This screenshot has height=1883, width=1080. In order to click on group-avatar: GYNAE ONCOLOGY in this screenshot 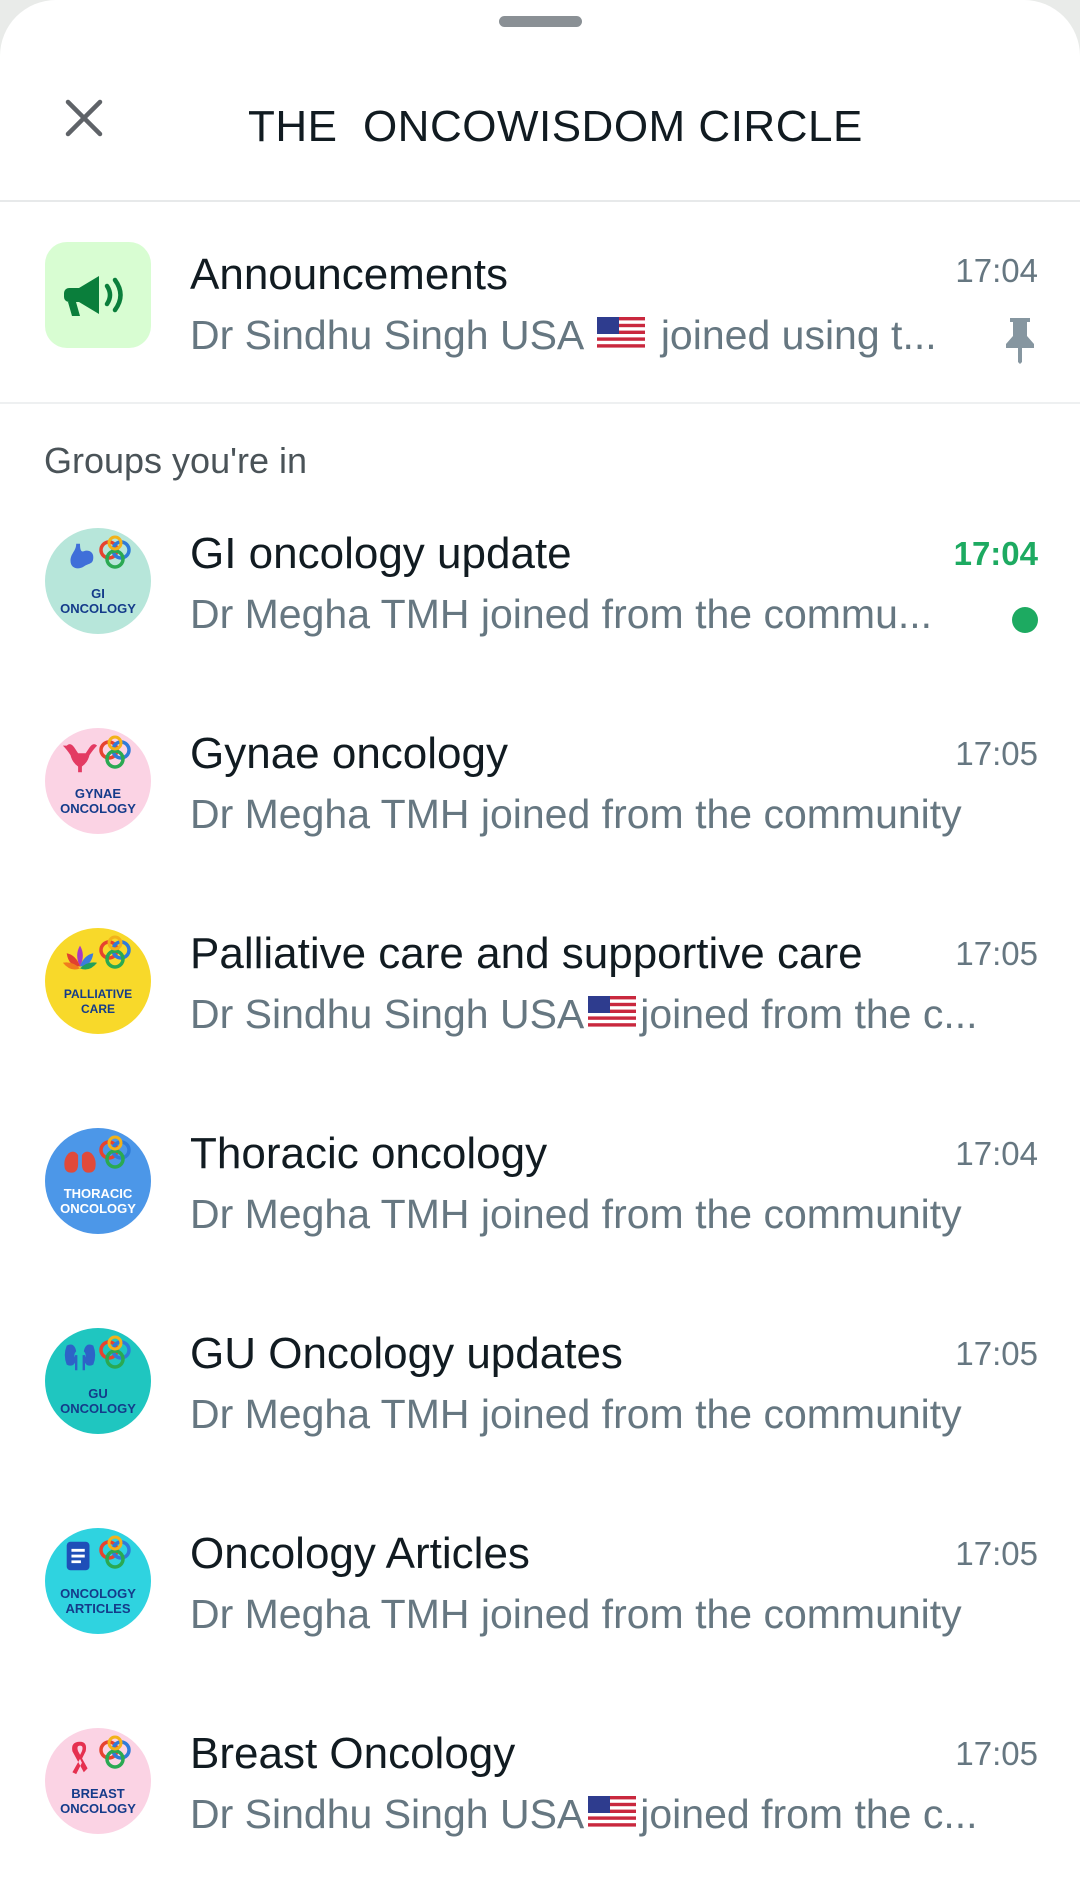, I will do `click(98, 781)`.